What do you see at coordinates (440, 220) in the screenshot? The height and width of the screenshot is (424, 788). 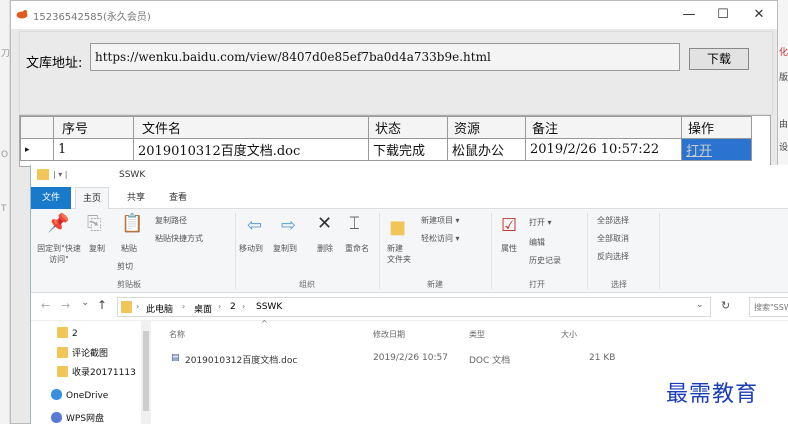 I see `new-item-button: 新建项目 ▾` at bounding box center [440, 220].